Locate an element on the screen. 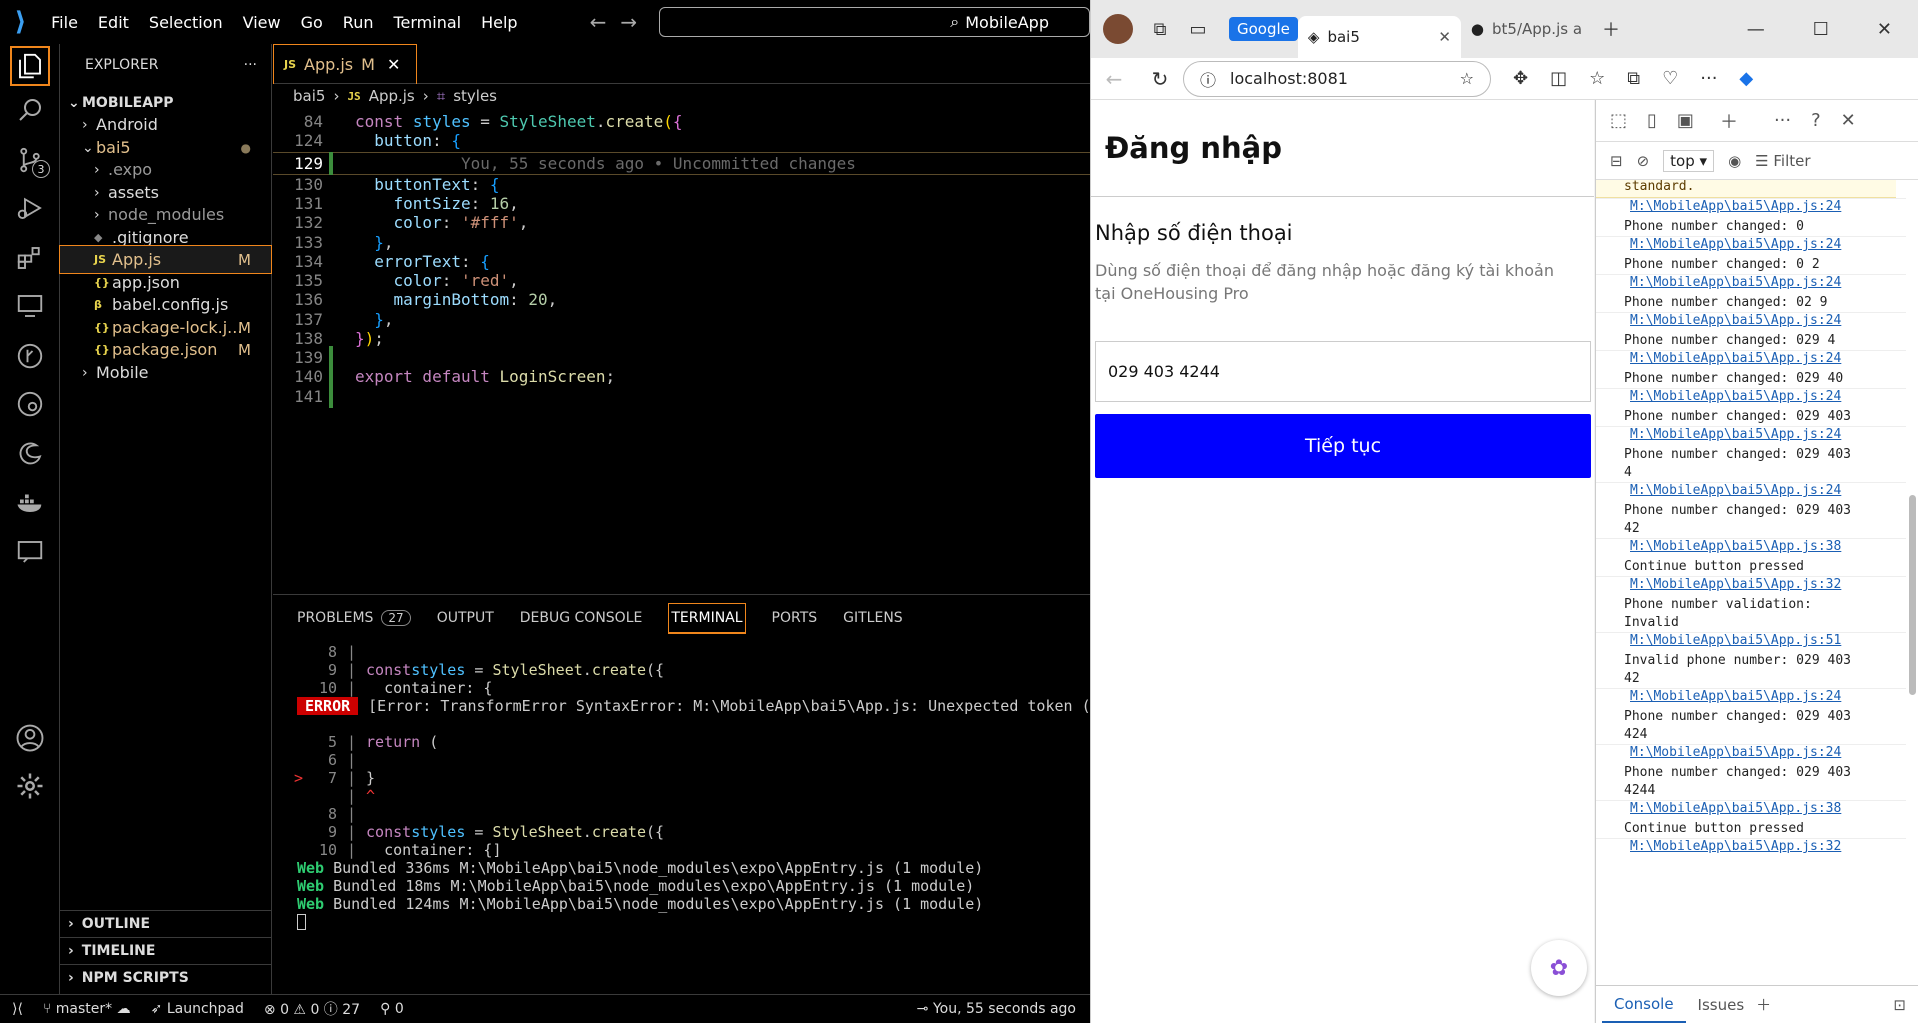 This screenshot has width=1918, height=1023. extensions-icon: ✥ is located at coordinates (1520, 78).